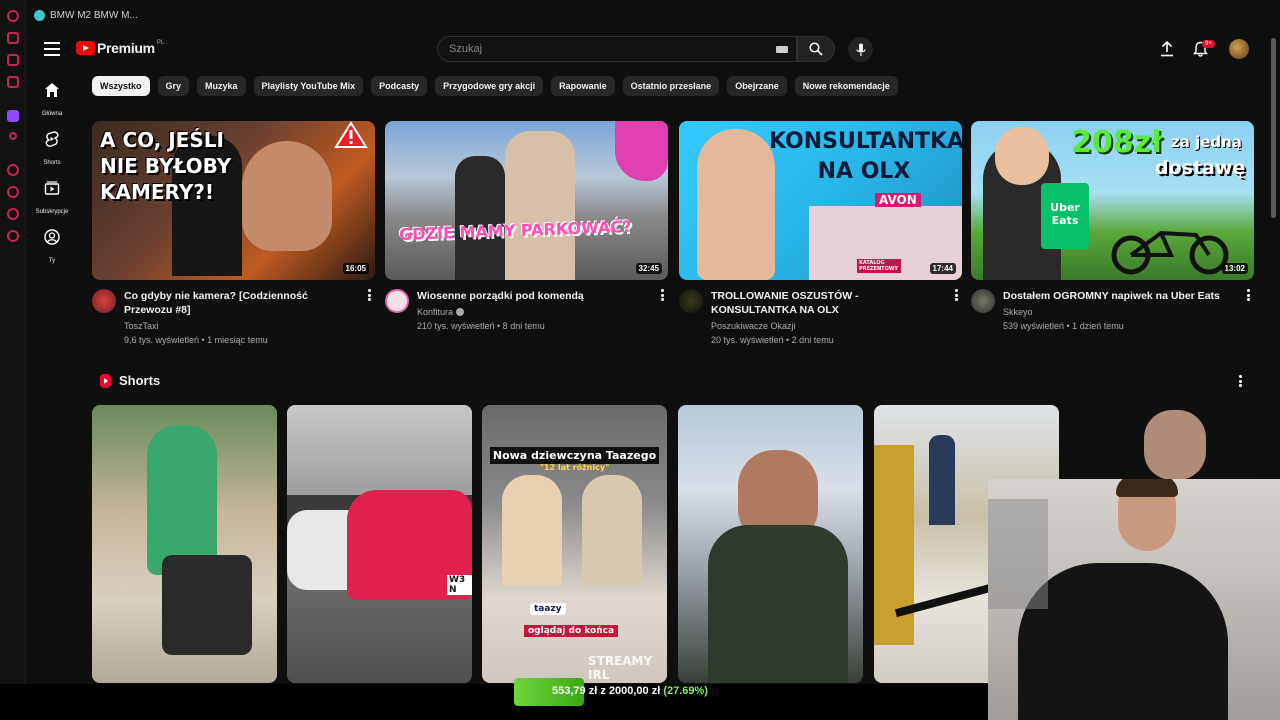  Describe the element at coordinates (1170, 252) in the screenshot. I see `ebike-icon` at that location.